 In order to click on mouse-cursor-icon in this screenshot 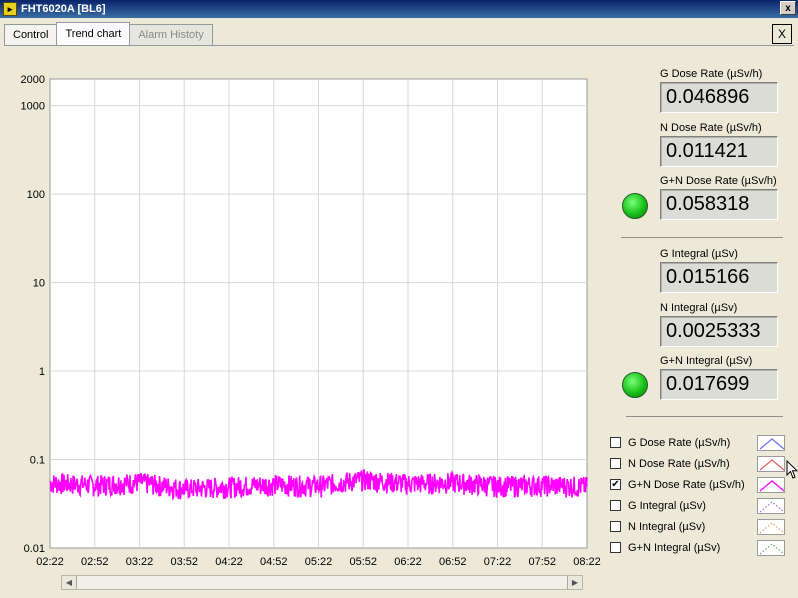, I will do `click(792, 469)`.